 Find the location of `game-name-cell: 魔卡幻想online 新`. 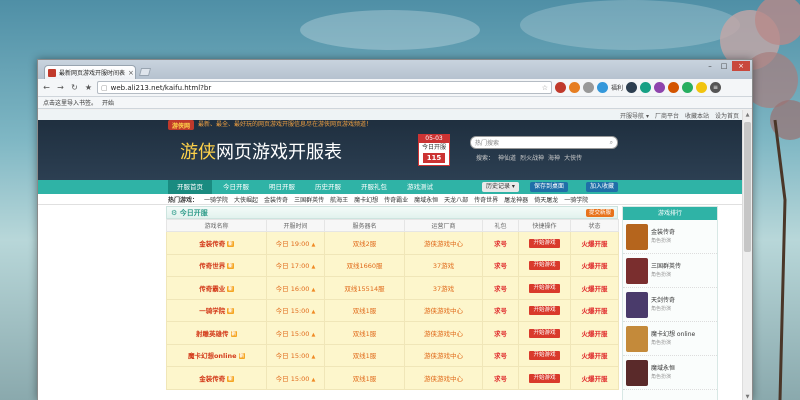

game-name-cell: 魔卡幻想online 新 is located at coordinates (216, 355).